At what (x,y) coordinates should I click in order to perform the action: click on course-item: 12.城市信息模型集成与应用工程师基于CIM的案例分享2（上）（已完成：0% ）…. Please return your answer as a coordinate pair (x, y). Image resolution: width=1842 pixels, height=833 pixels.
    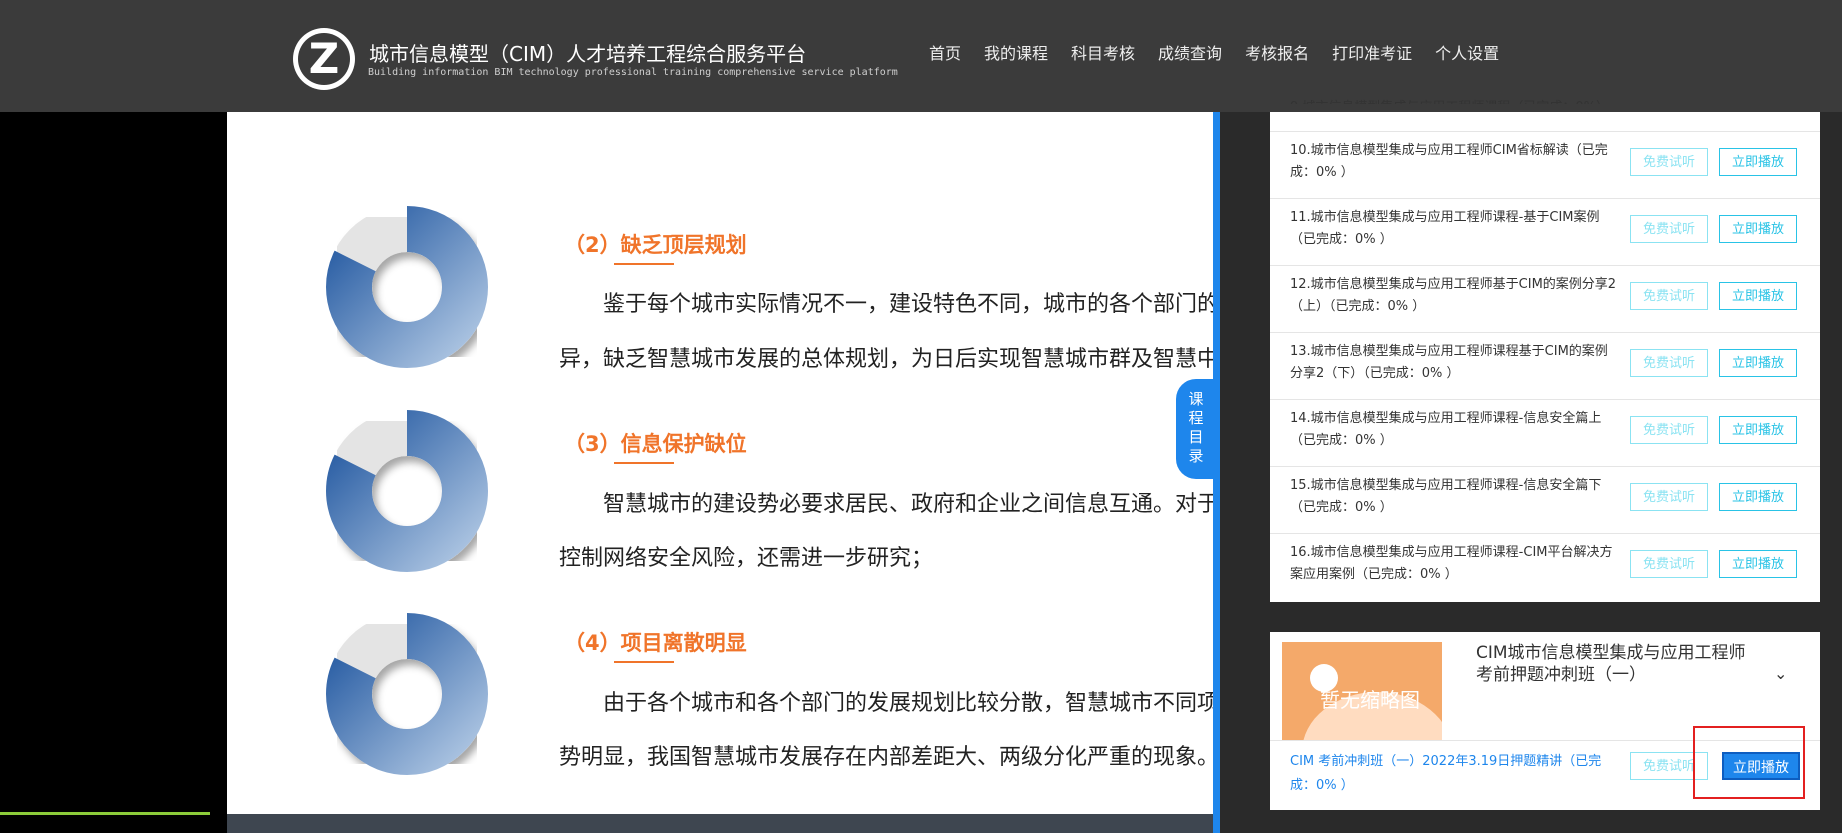
    Looking at the image, I should click on (1545, 299).